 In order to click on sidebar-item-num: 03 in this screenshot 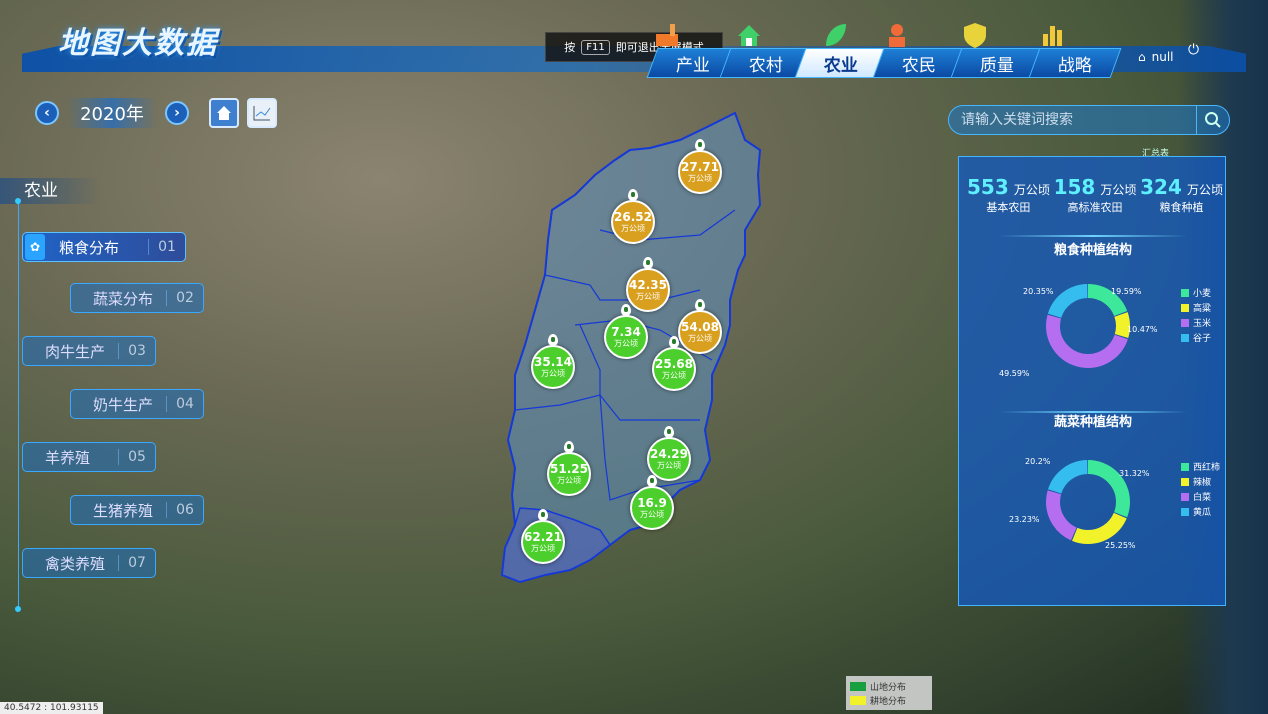, I will do `click(136, 351)`.